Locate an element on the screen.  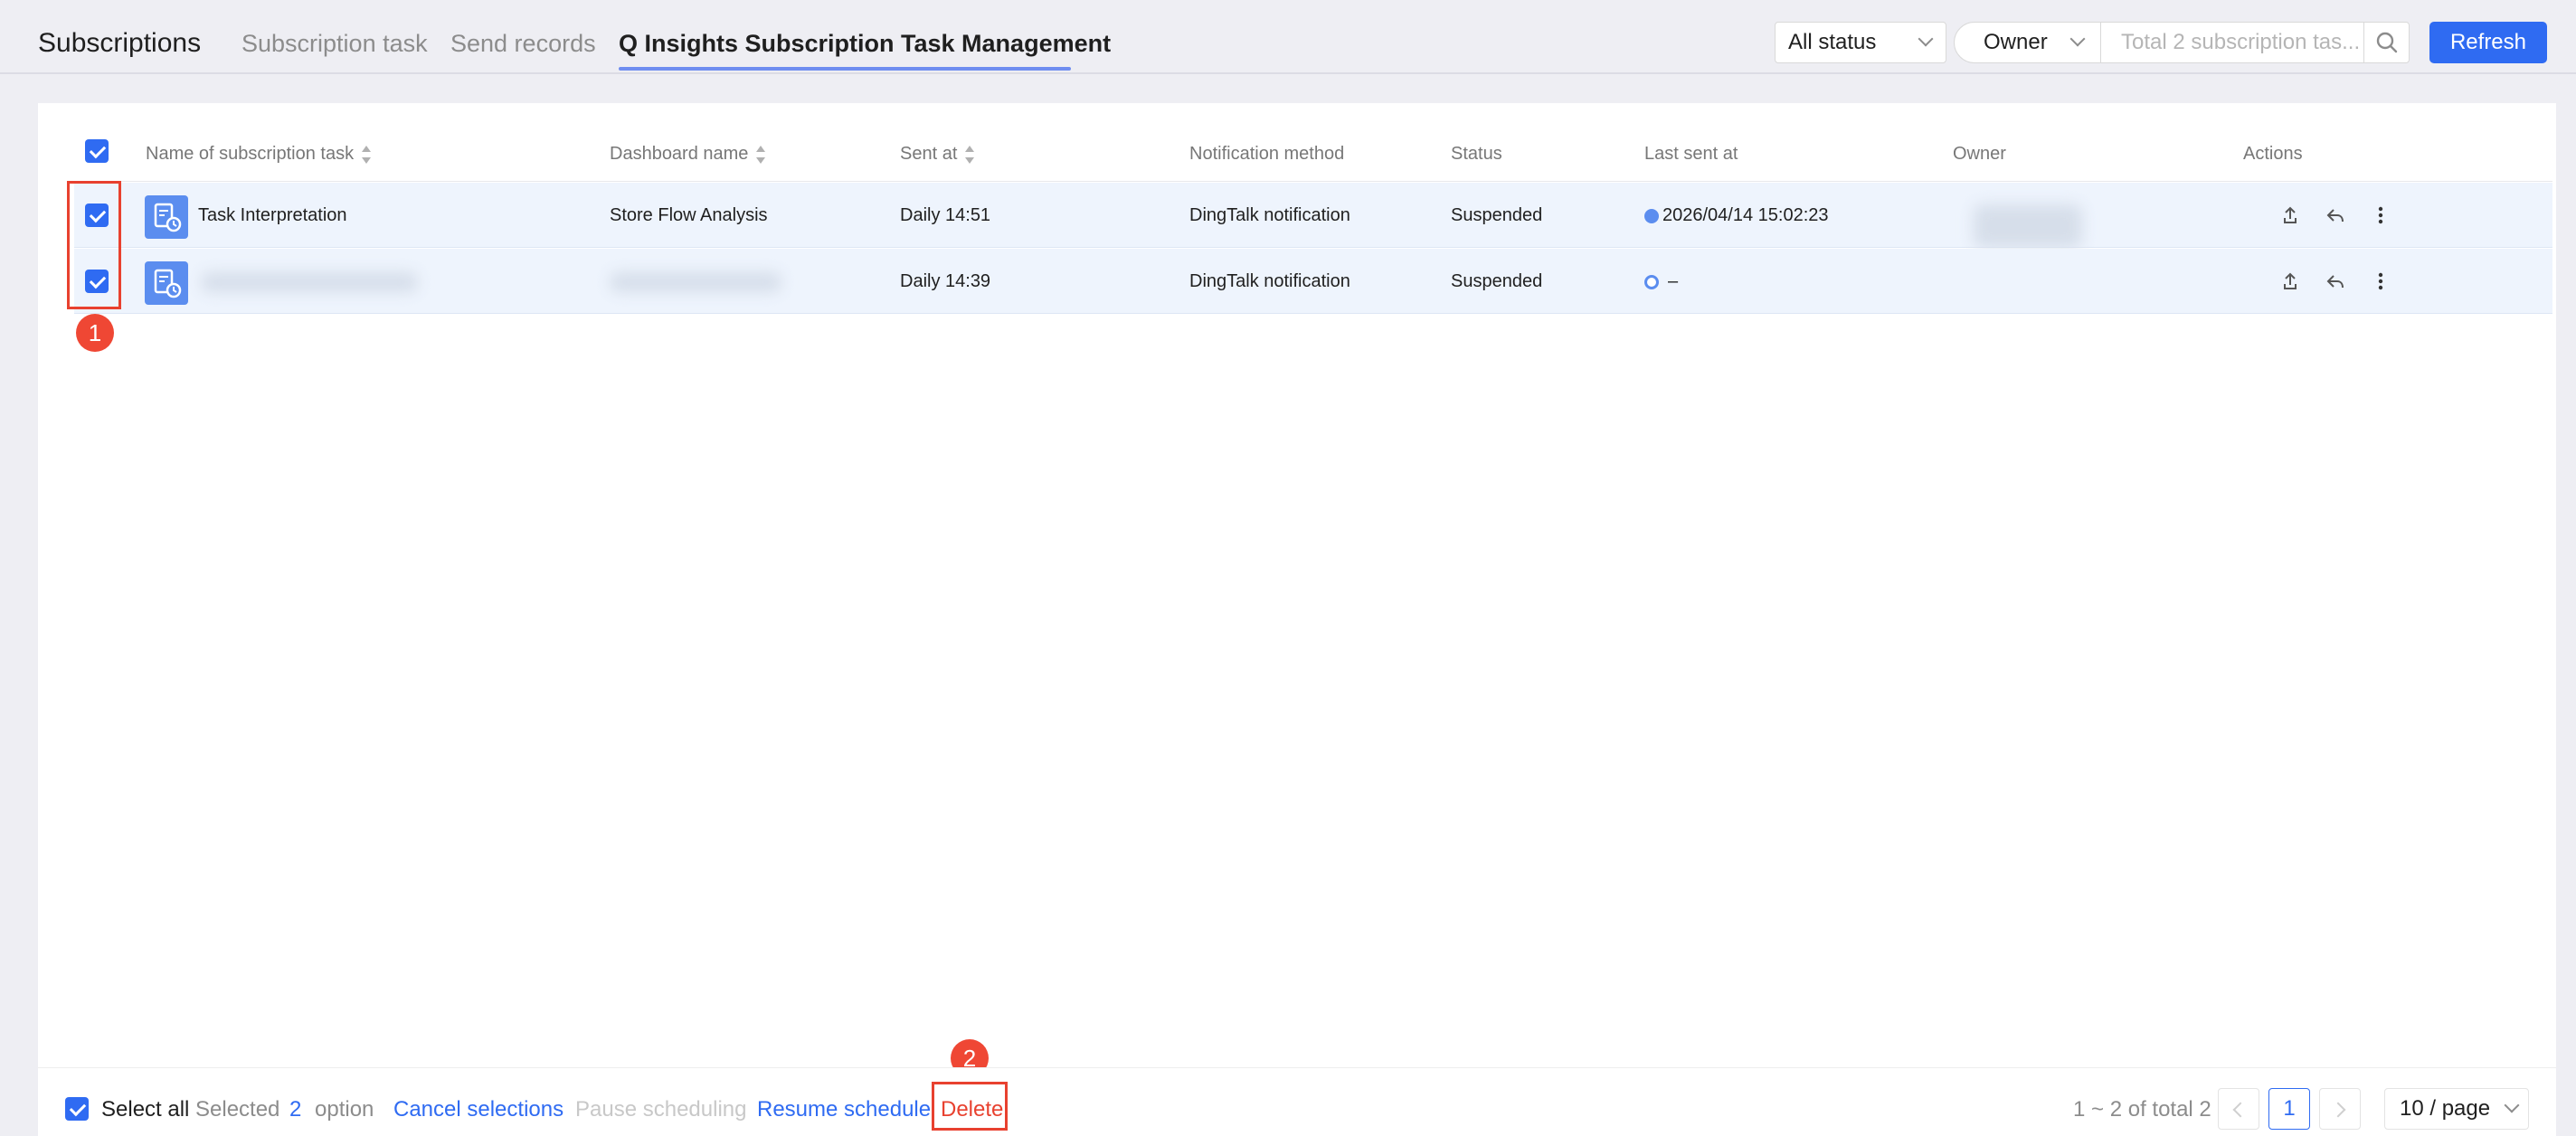
search-button is located at coordinates (2386, 42).